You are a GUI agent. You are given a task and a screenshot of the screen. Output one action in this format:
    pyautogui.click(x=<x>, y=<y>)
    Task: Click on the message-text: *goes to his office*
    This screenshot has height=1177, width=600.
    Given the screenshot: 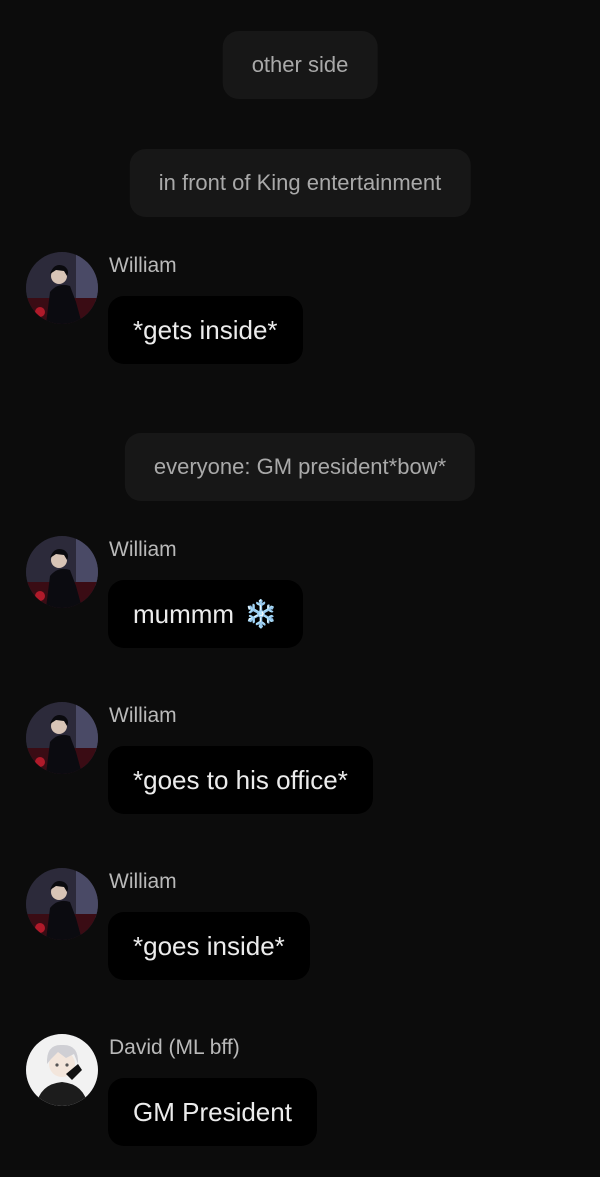 What is the action you would take?
    pyautogui.click(x=240, y=779)
    